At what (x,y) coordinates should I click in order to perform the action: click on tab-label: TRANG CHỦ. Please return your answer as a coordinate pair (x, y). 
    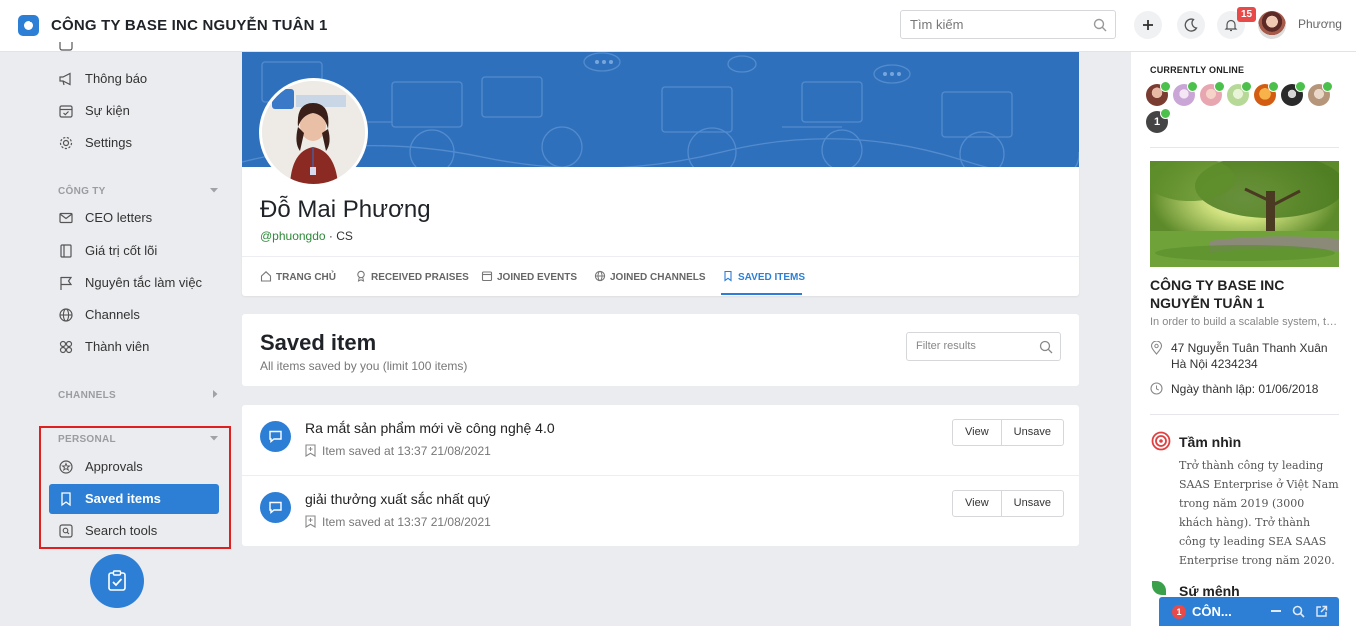
    Looking at the image, I should click on (306, 277).